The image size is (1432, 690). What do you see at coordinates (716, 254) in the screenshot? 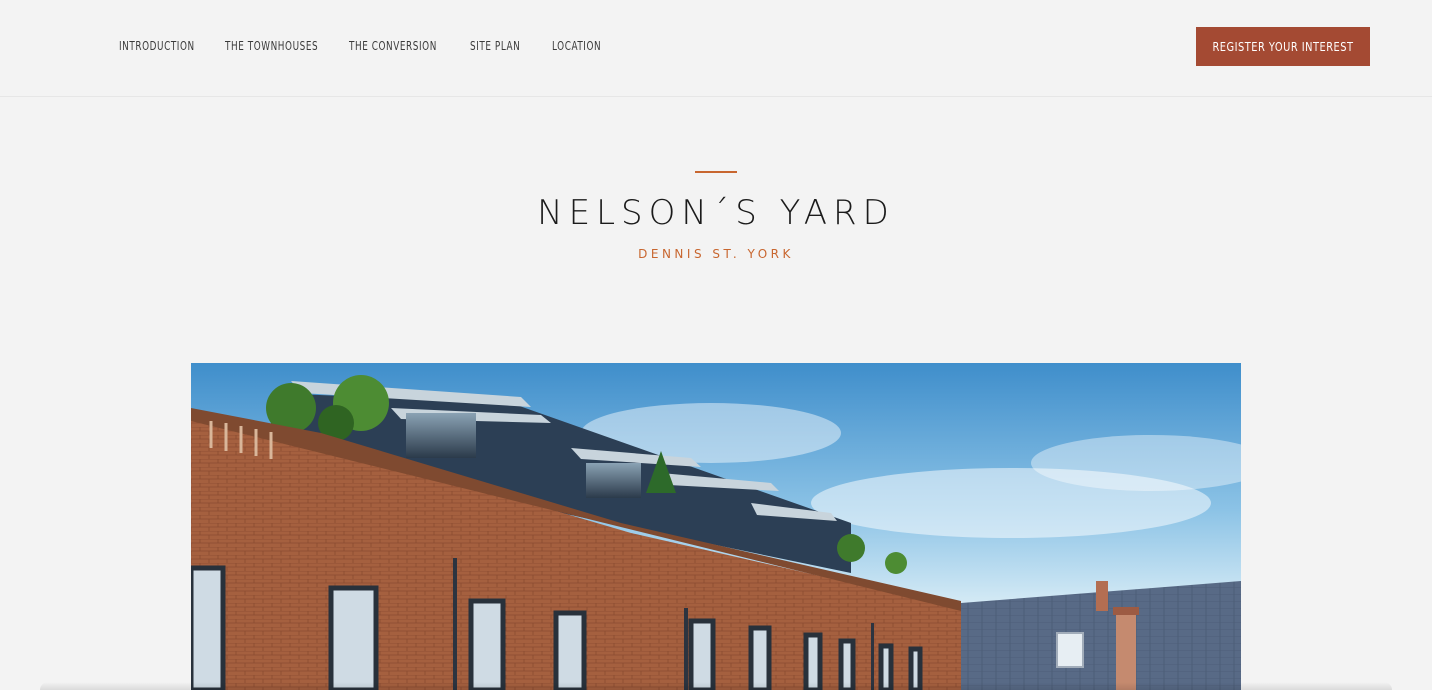
I see `page-subtitle: DENNIS ST. YORK` at bounding box center [716, 254].